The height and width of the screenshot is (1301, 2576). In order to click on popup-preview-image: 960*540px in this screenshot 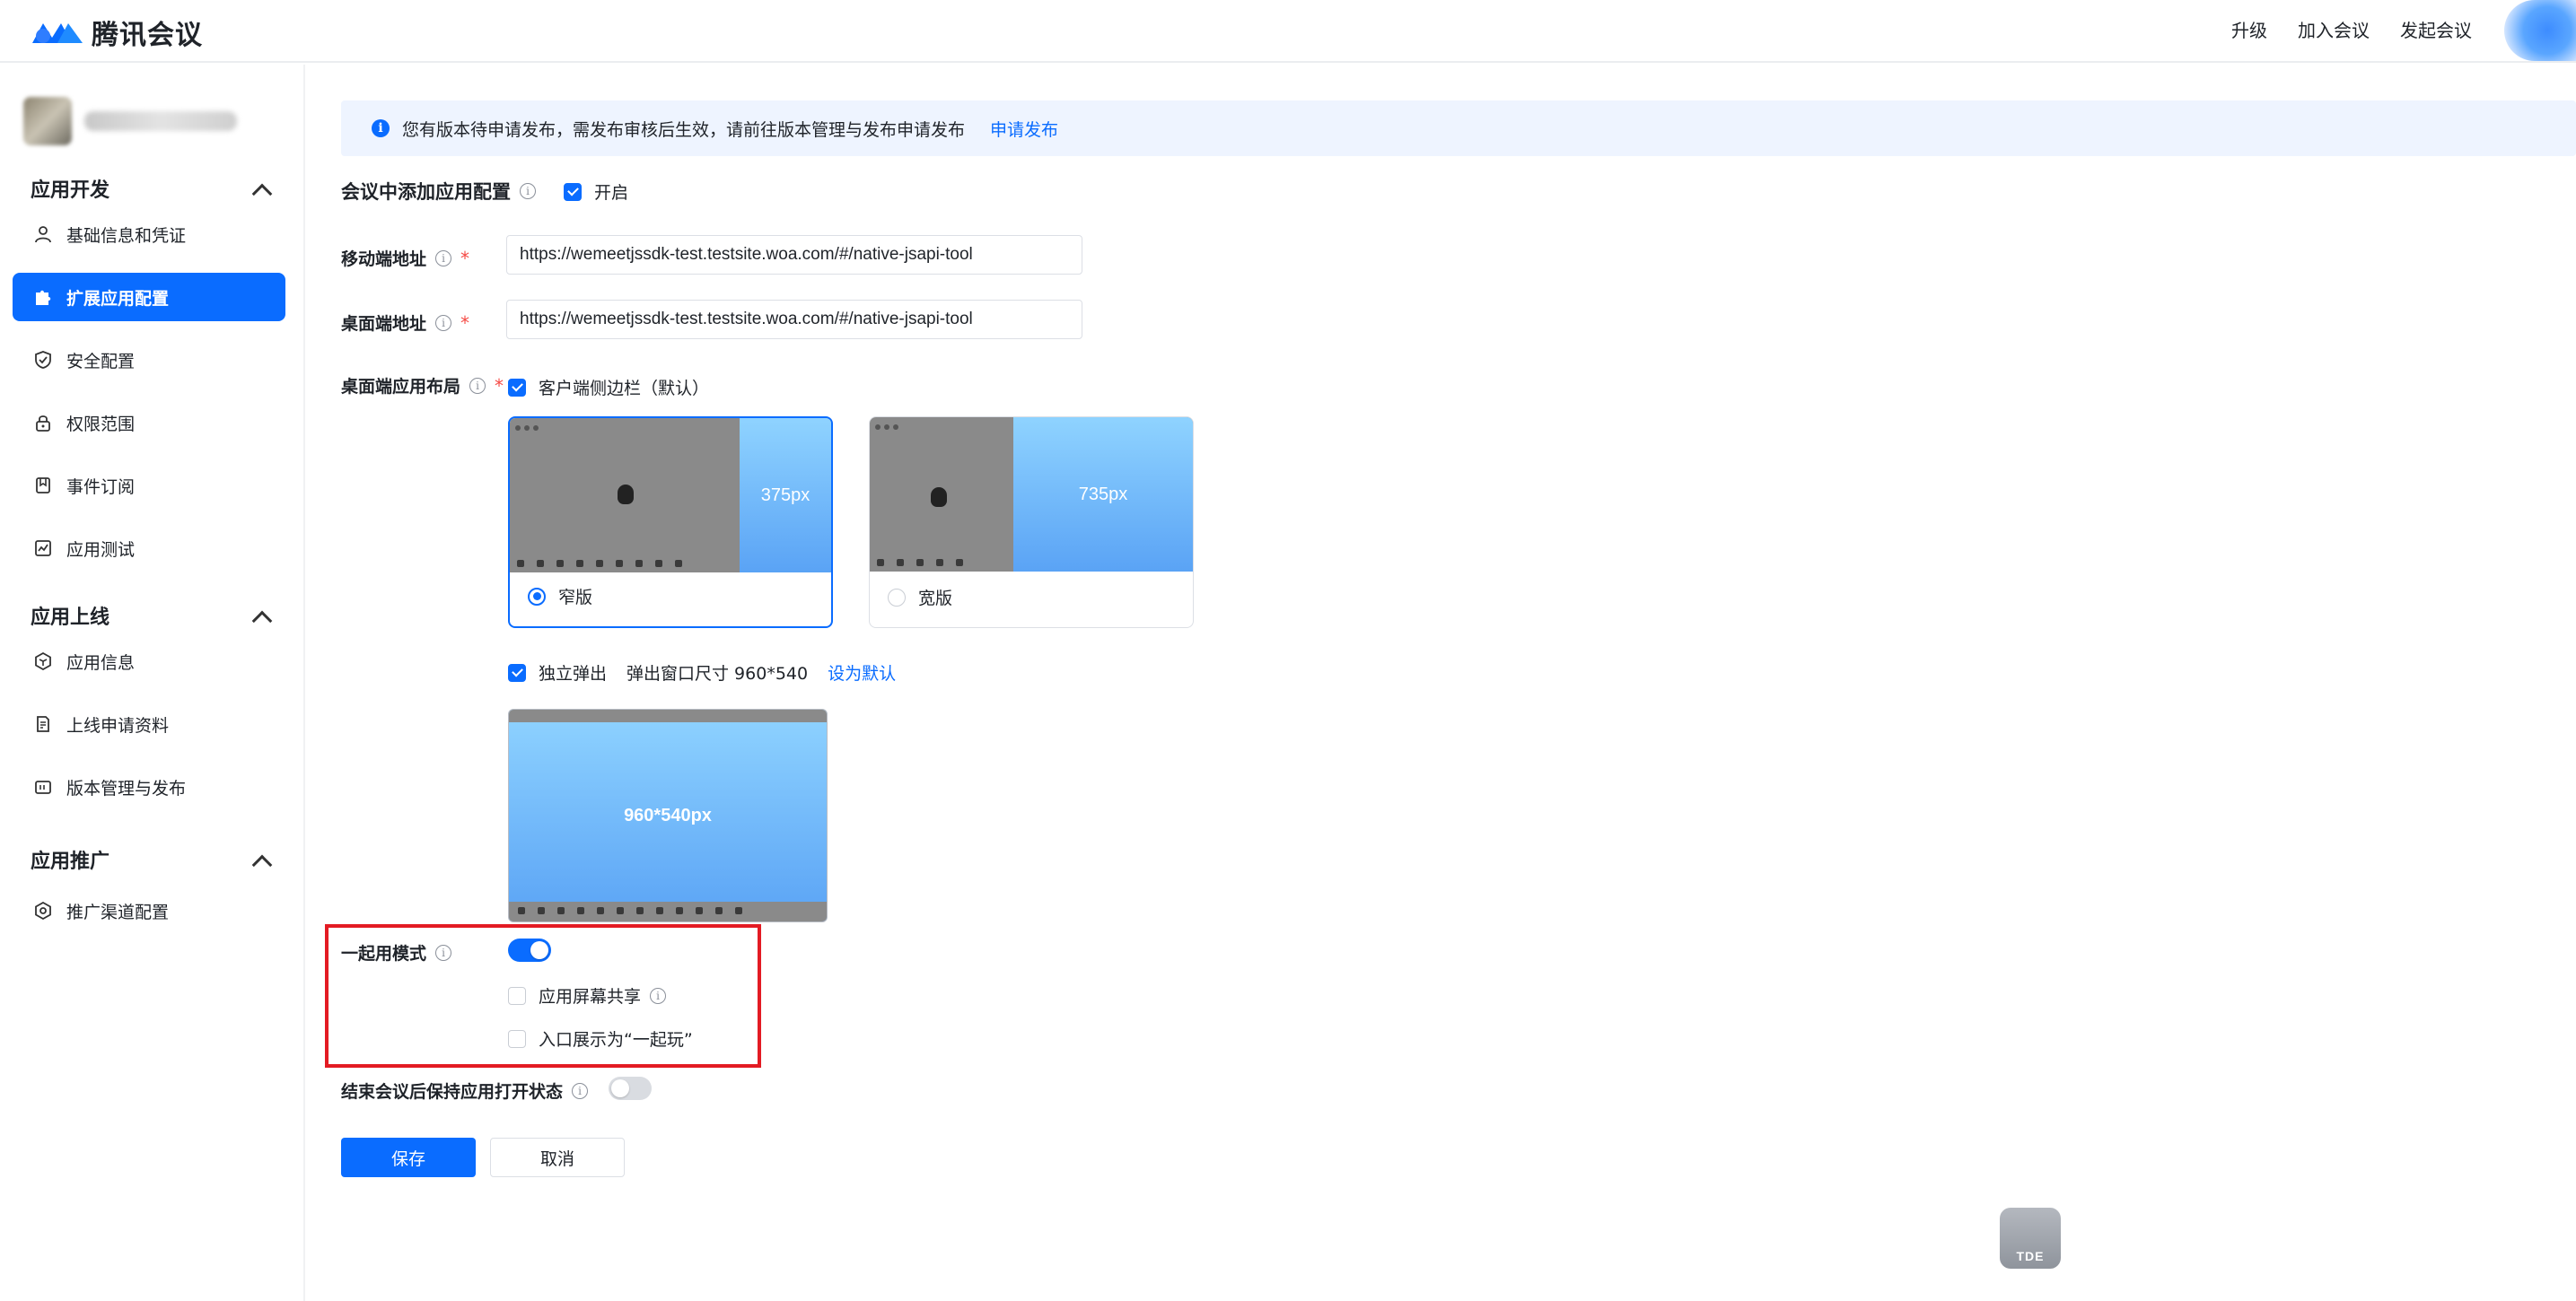, I will do `click(668, 815)`.